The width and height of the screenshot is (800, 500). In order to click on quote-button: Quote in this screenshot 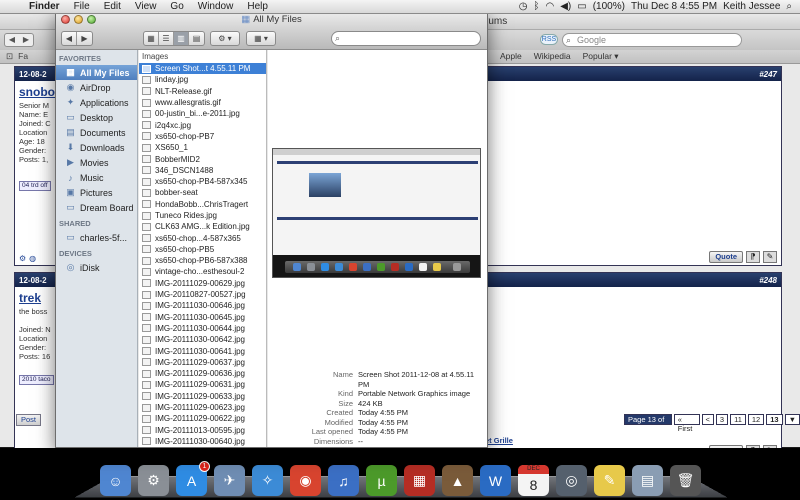, I will do `click(726, 257)`.